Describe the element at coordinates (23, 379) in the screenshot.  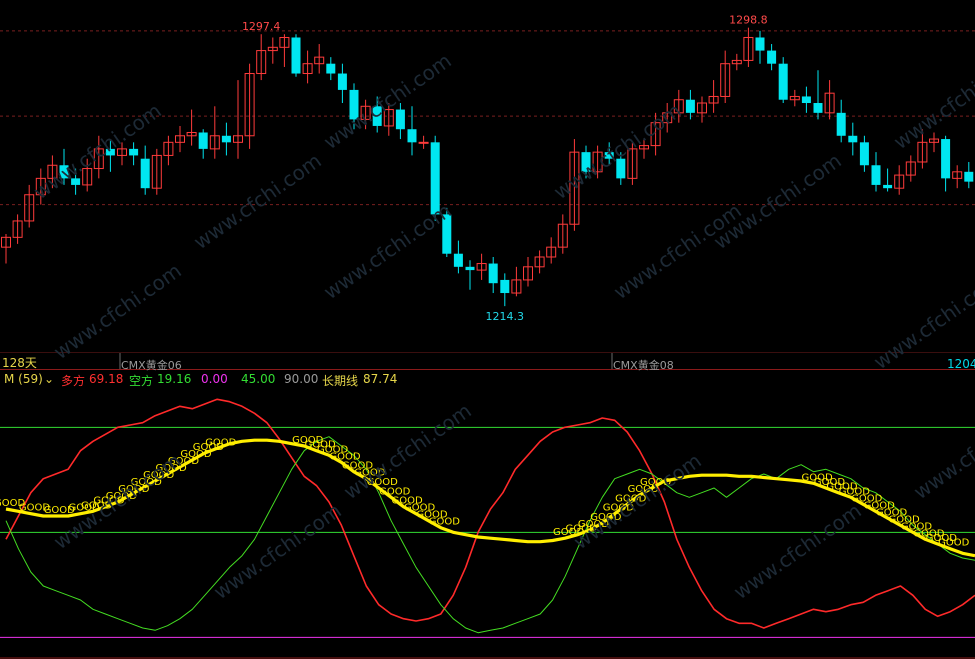
I see `indicator-name: M (59)` at that location.